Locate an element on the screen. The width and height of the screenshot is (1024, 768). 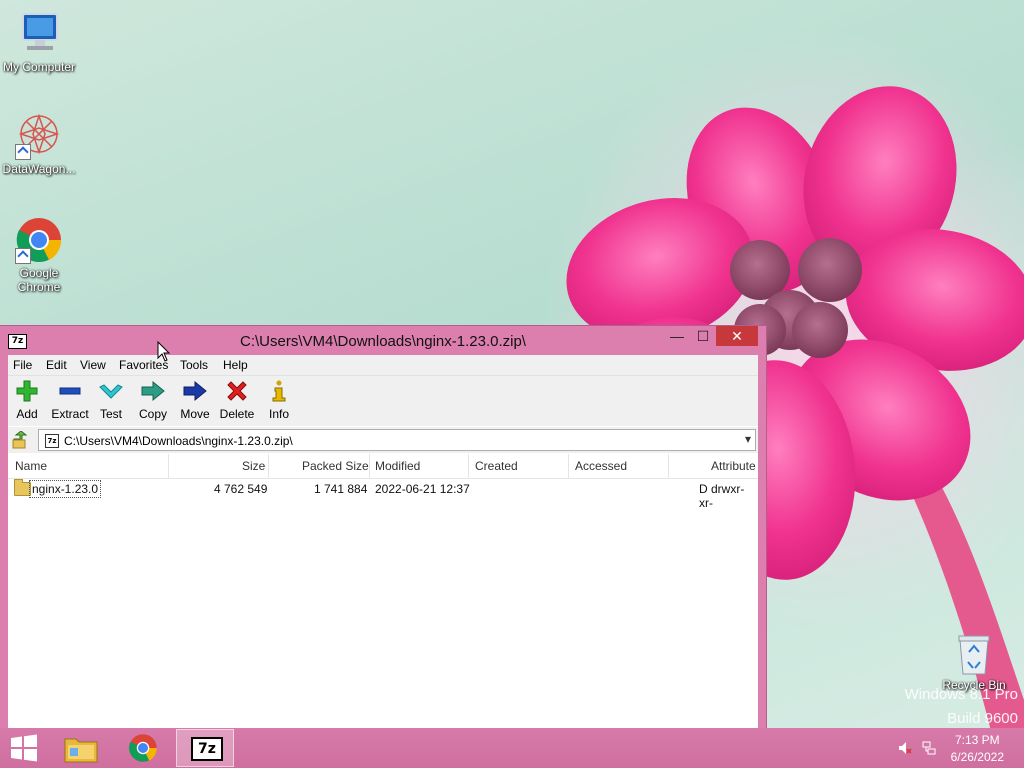
add-button: Add is located at coordinates (27, 400).